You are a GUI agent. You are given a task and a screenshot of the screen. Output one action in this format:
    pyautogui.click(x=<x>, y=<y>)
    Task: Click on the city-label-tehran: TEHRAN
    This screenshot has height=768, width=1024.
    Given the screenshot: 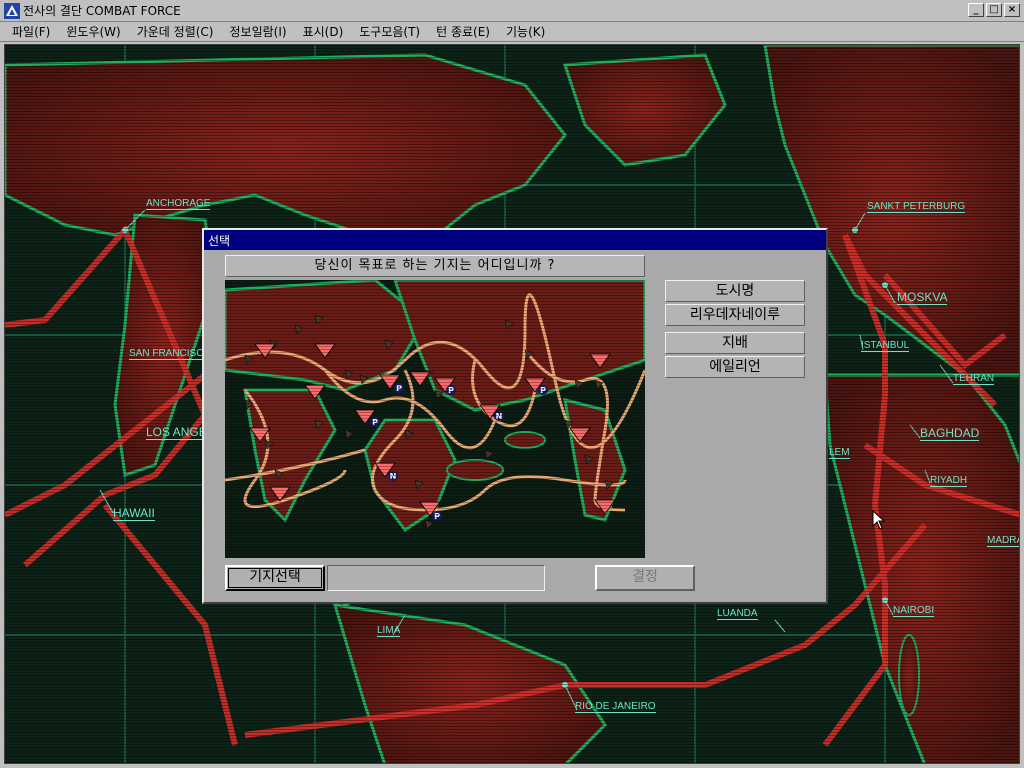 What is the action you would take?
    pyautogui.click(x=974, y=379)
    